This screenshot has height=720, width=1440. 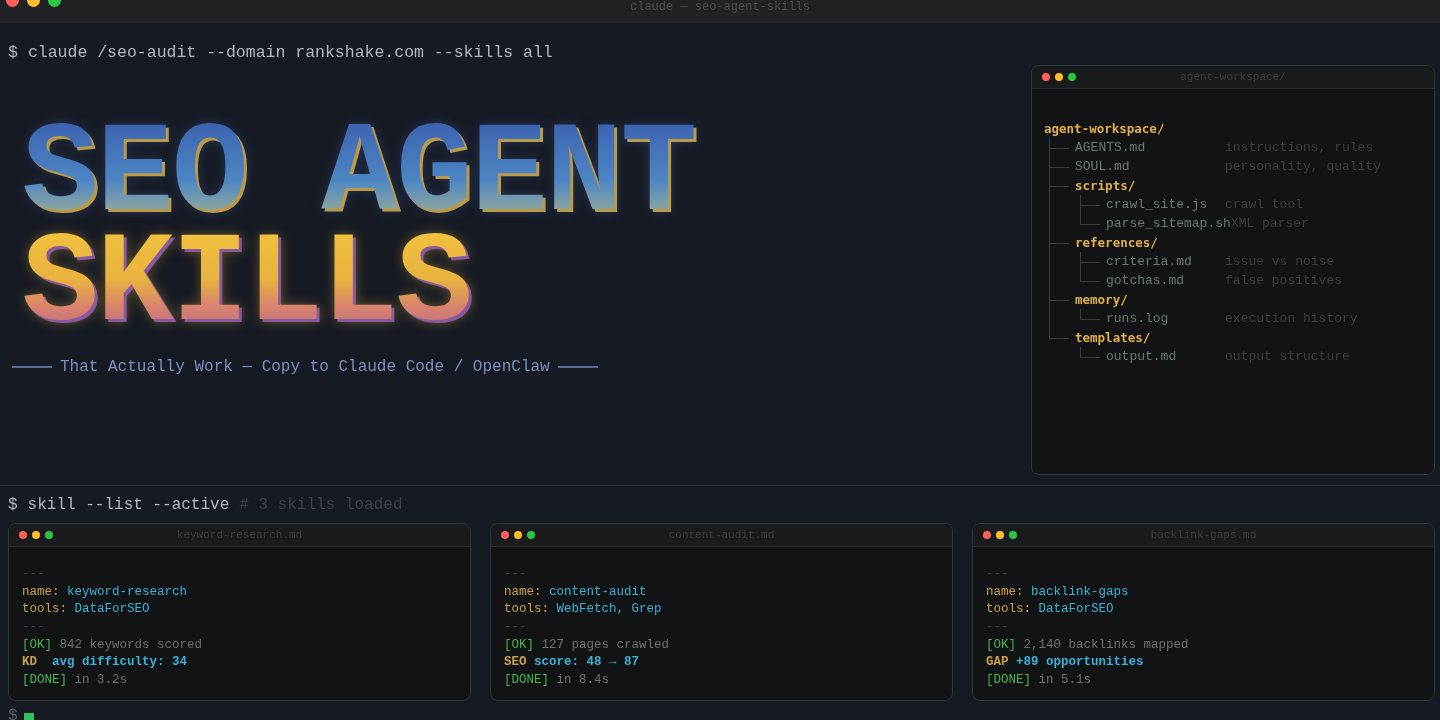 What do you see at coordinates (305, 367) in the screenshot?
I see `banner-tagline: That Actually Work — Copy to Claude Code / OpenClaw` at bounding box center [305, 367].